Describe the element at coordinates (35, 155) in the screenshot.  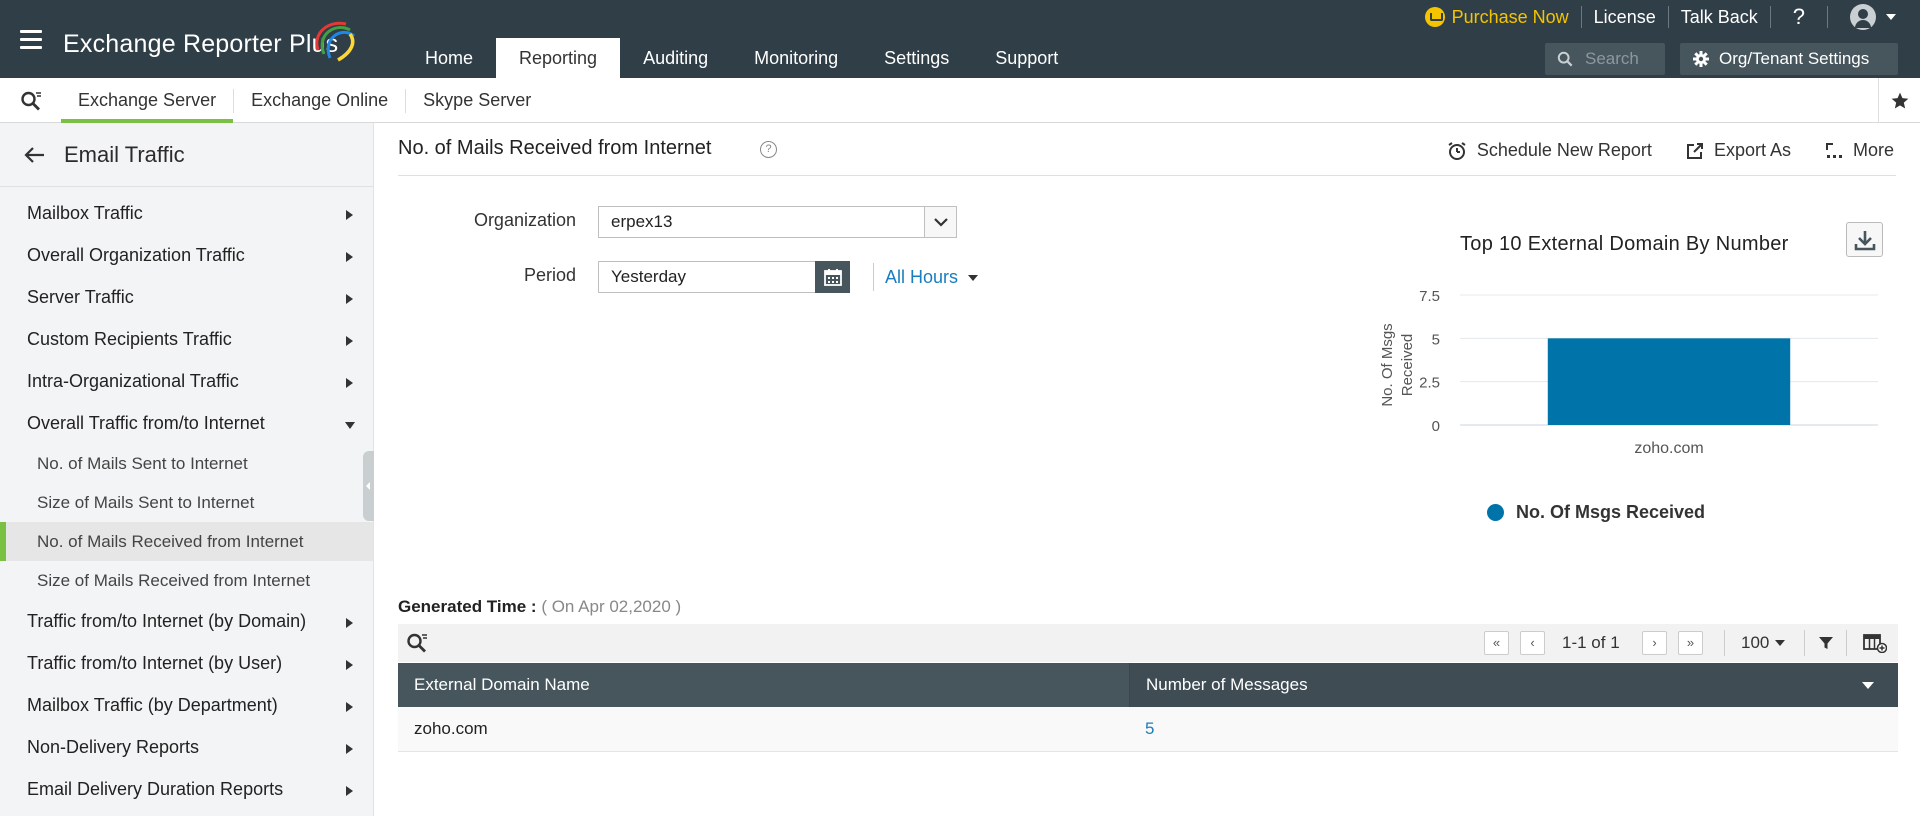
I see `back-arrow-icon` at that location.